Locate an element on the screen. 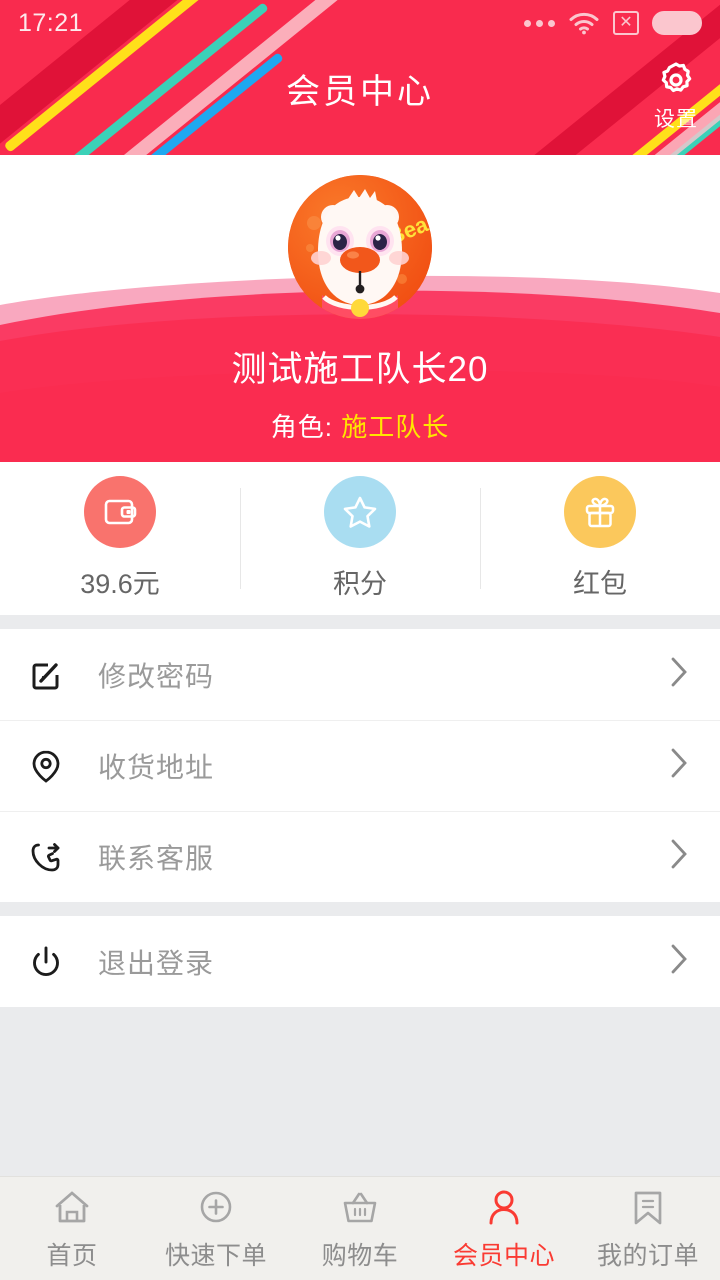 The width and height of the screenshot is (720, 1280). menu-item-logout: 退出登录 is located at coordinates (360, 961).